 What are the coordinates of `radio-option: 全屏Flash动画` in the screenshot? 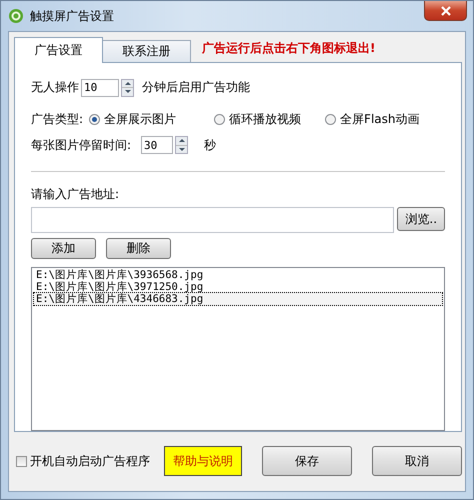 It's located at (372, 119).